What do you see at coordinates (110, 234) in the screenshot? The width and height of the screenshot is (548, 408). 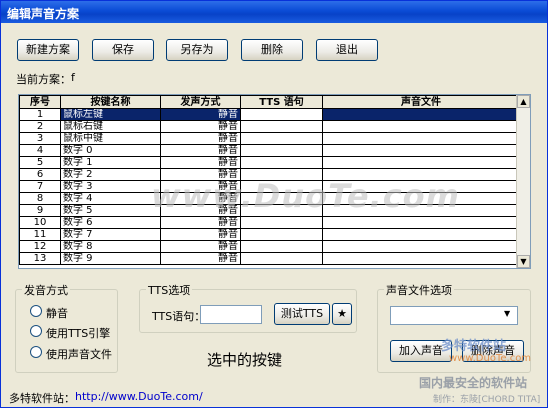 I see `cell-key: 数字 7` at bounding box center [110, 234].